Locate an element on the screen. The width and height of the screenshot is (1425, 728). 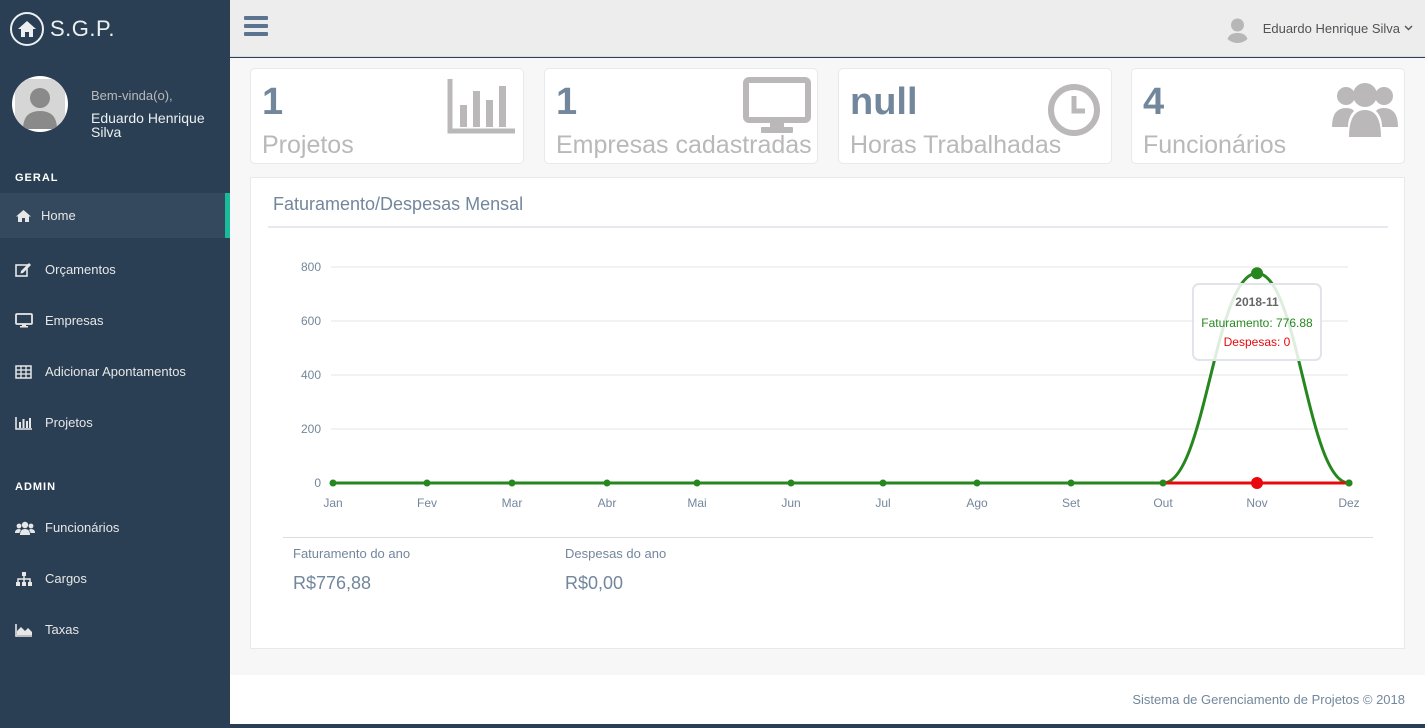
summary-faturamento: Faturamento do ano R$776,88 is located at coordinates (351, 570).